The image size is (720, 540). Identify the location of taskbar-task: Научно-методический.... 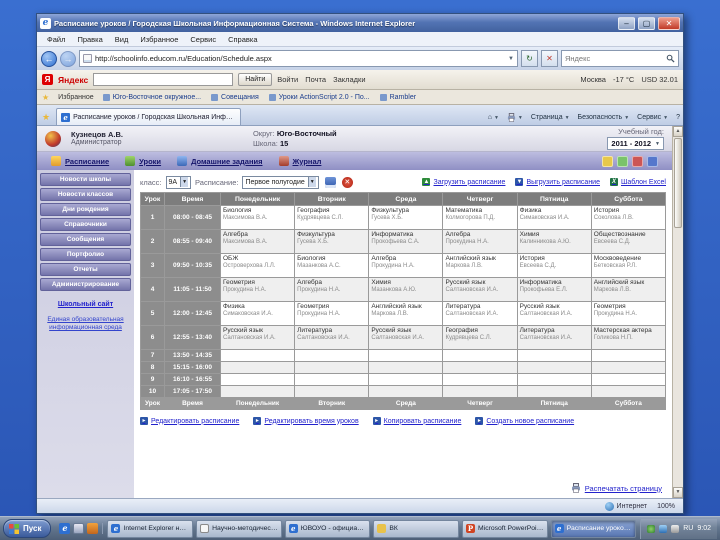
(239, 528).